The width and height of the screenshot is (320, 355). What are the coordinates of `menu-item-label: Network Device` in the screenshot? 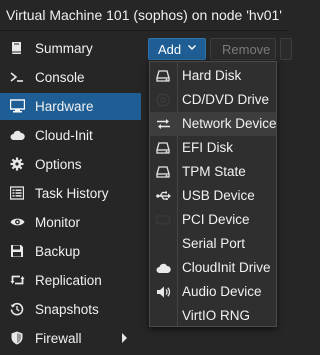 It's located at (229, 123).